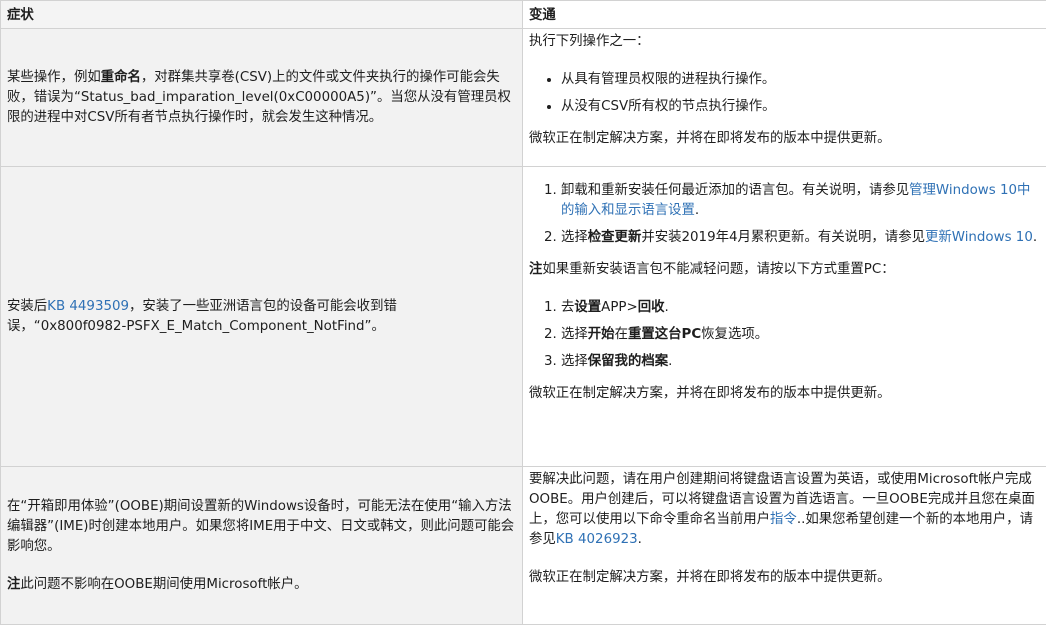 The height and width of the screenshot is (625, 1046). What do you see at coordinates (718, 269) in the screenshot?
I see `text: 如果重新安装语言包不能减轻问题，请按以下方式重置PC：` at bounding box center [718, 269].